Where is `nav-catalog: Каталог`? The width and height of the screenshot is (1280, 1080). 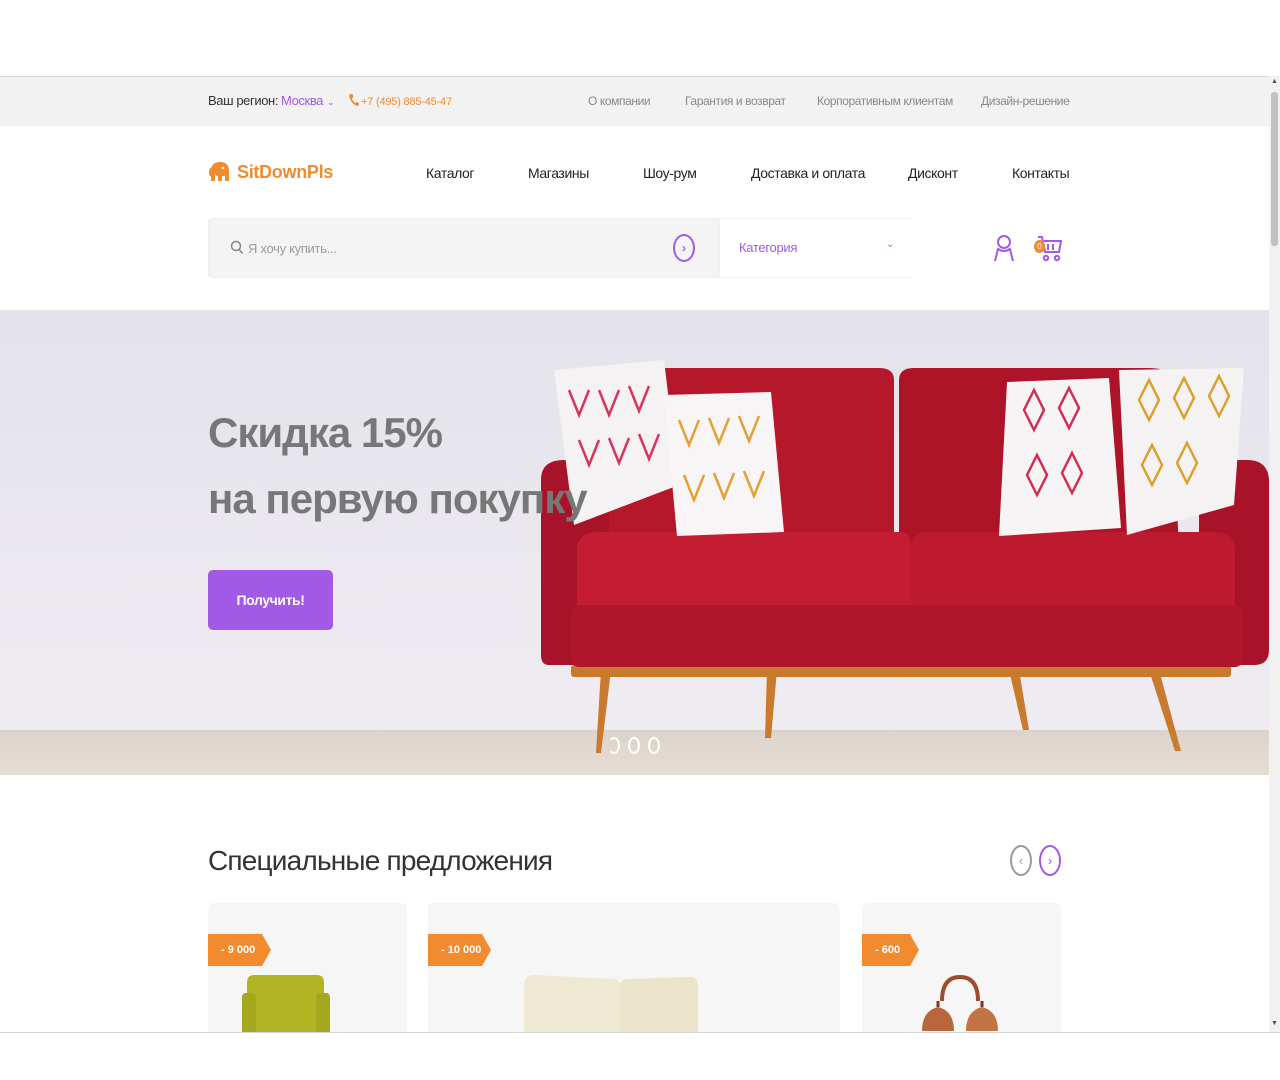
nav-catalog: Каталог is located at coordinates (450, 173).